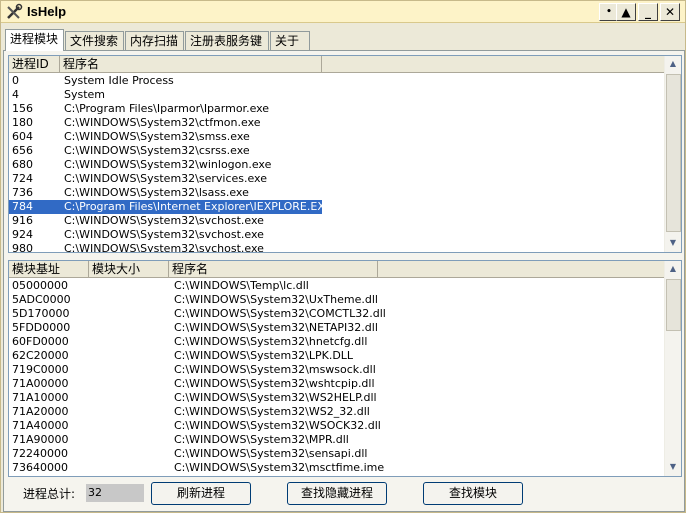 Image resolution: width=686 pixels, height=513 pixels. Describe the element at coordinates (157, 150) in the screenshot. I see `process-name-cell: C:\WINDOWS\System32\csrss.exe` at that location.